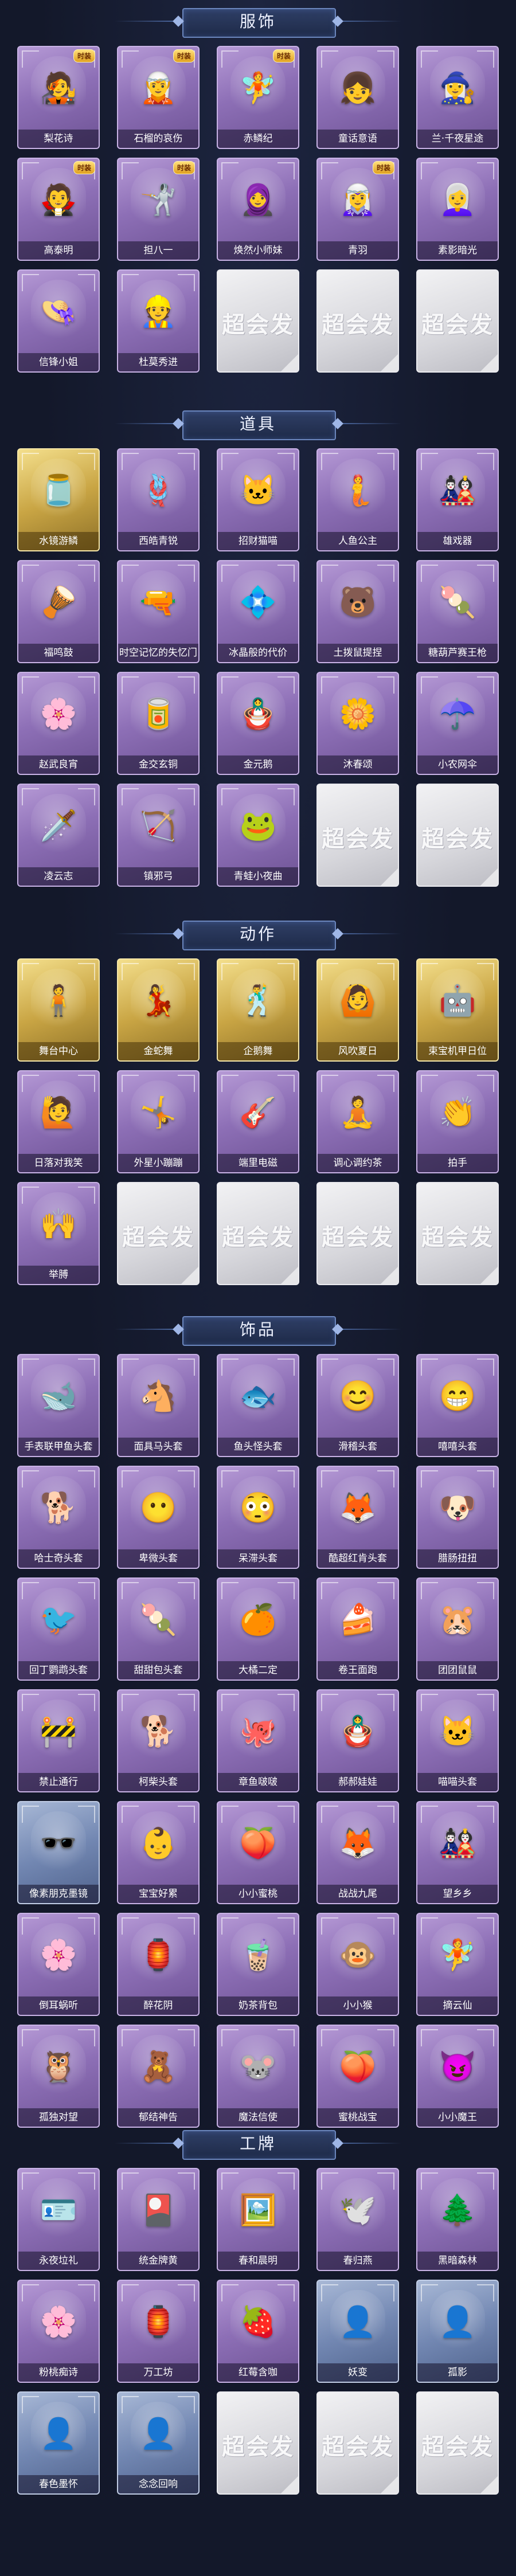 The image size is (516, 2576). What do you see at coordinates (258, 97) in the screenshot?
I see `item-card: 🧚 时装 赤鳞纪` at bounding box center [258, 97].